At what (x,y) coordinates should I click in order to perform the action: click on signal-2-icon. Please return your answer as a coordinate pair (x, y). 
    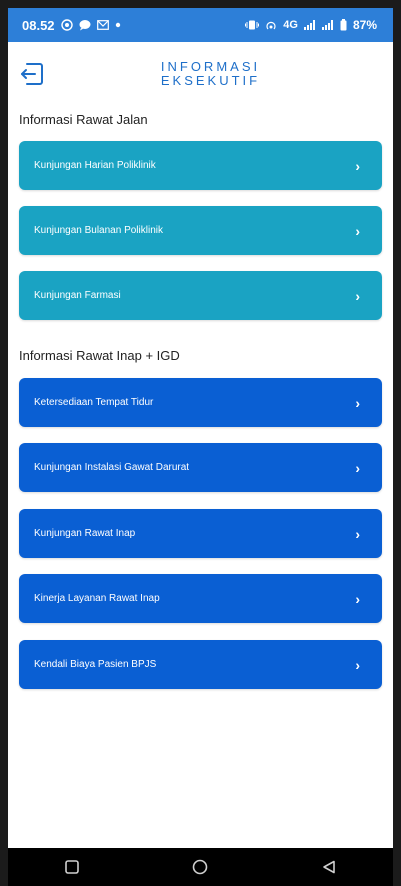
    Looking at the image, I should click on (327, 25).